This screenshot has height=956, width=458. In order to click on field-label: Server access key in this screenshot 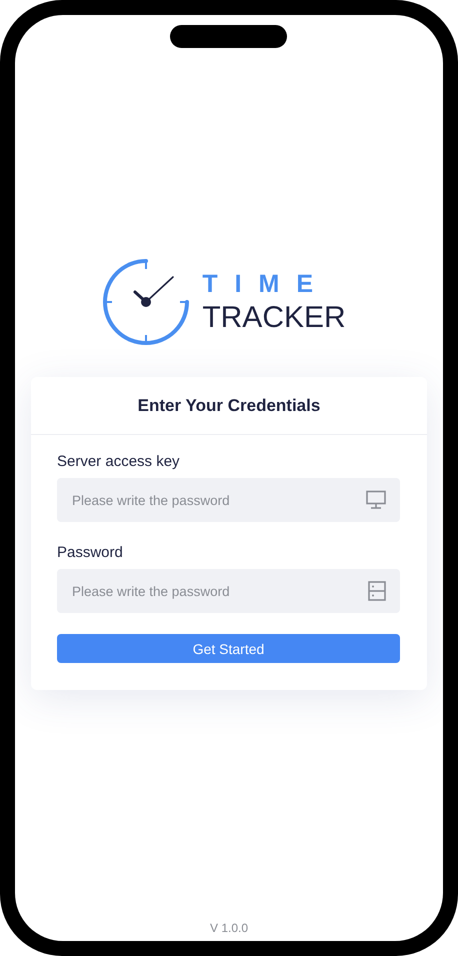, I will do `click(119, 461)`.